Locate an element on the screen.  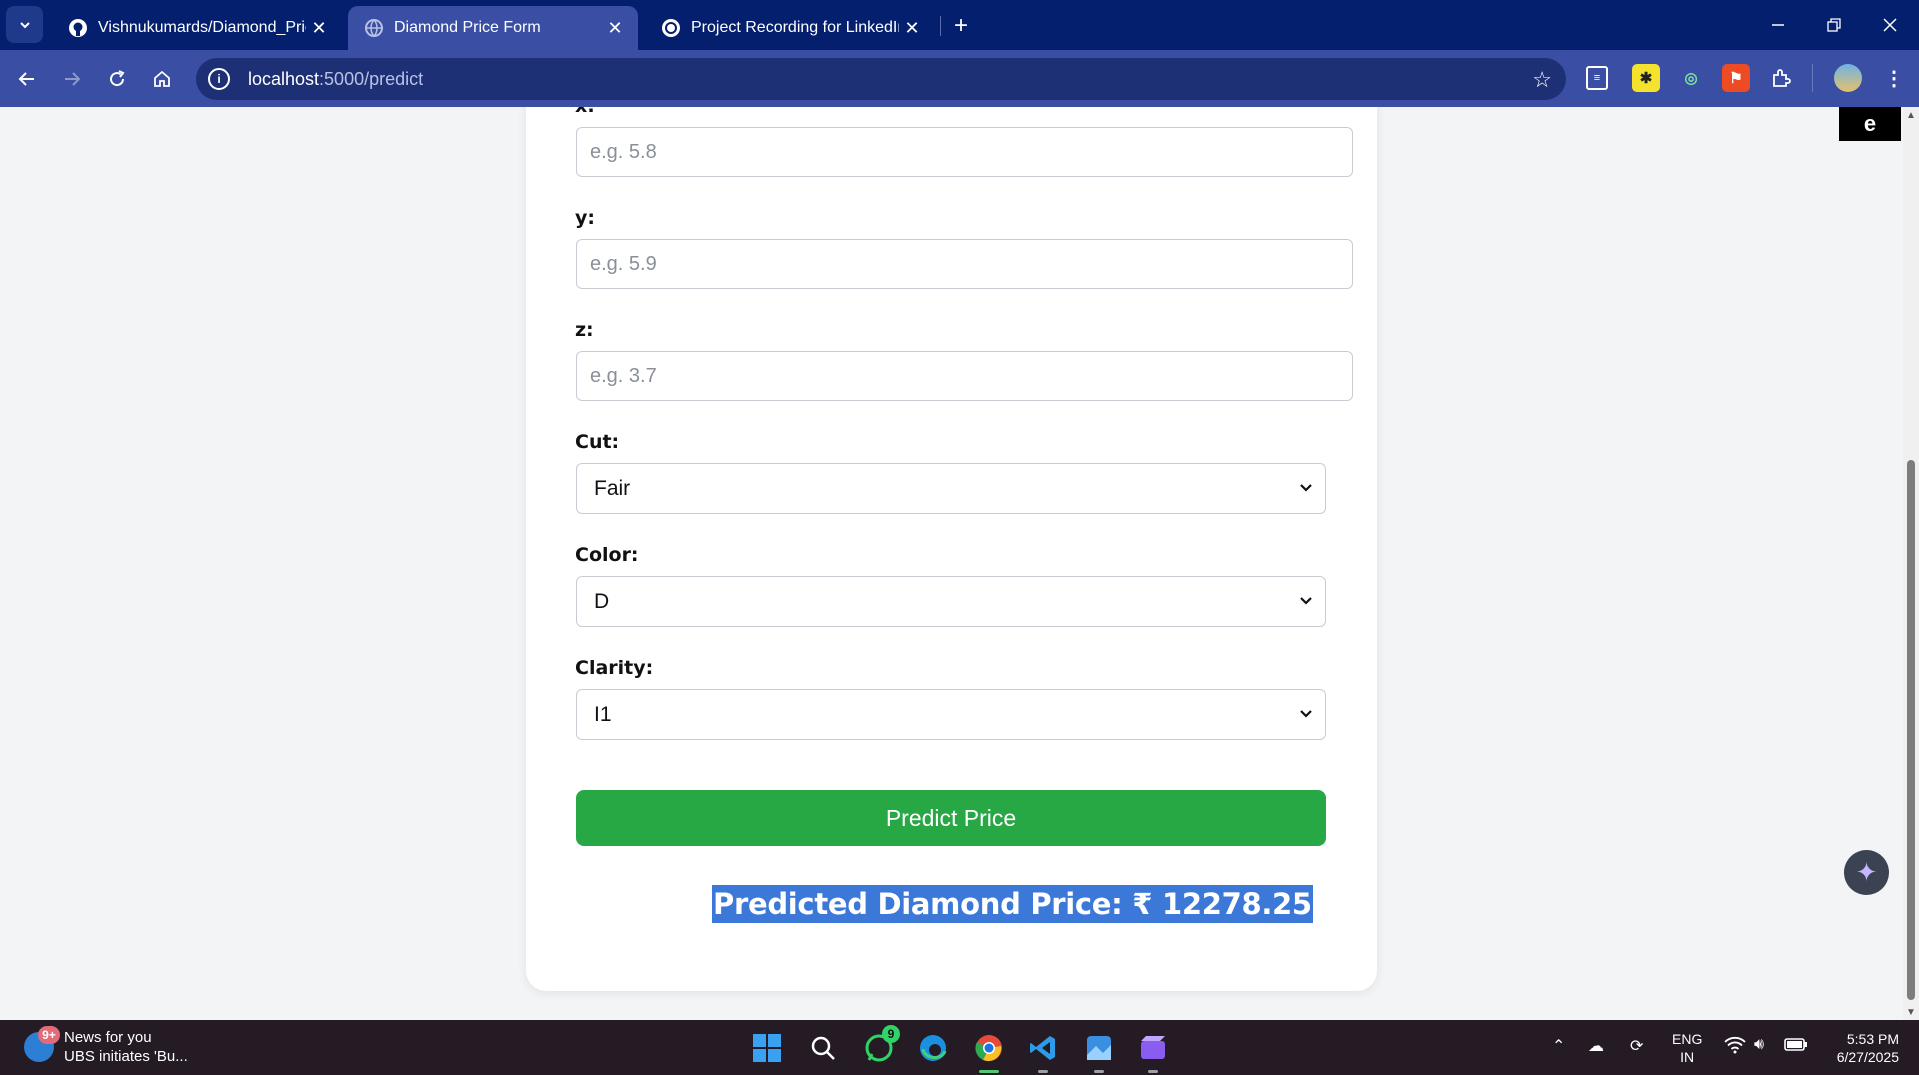
url-path: :5000/predict is located at coordinates (371, 78).